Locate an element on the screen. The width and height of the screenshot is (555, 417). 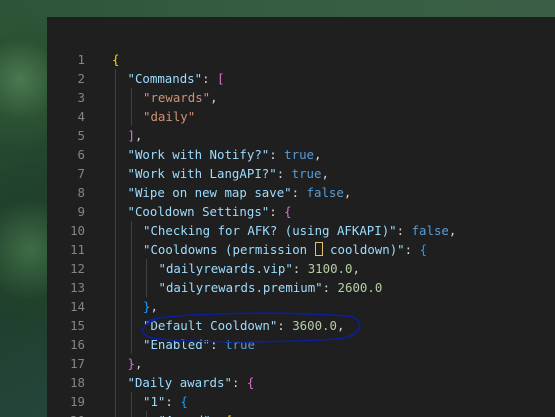
text-cursor-box is located at coordinates (318, 249).